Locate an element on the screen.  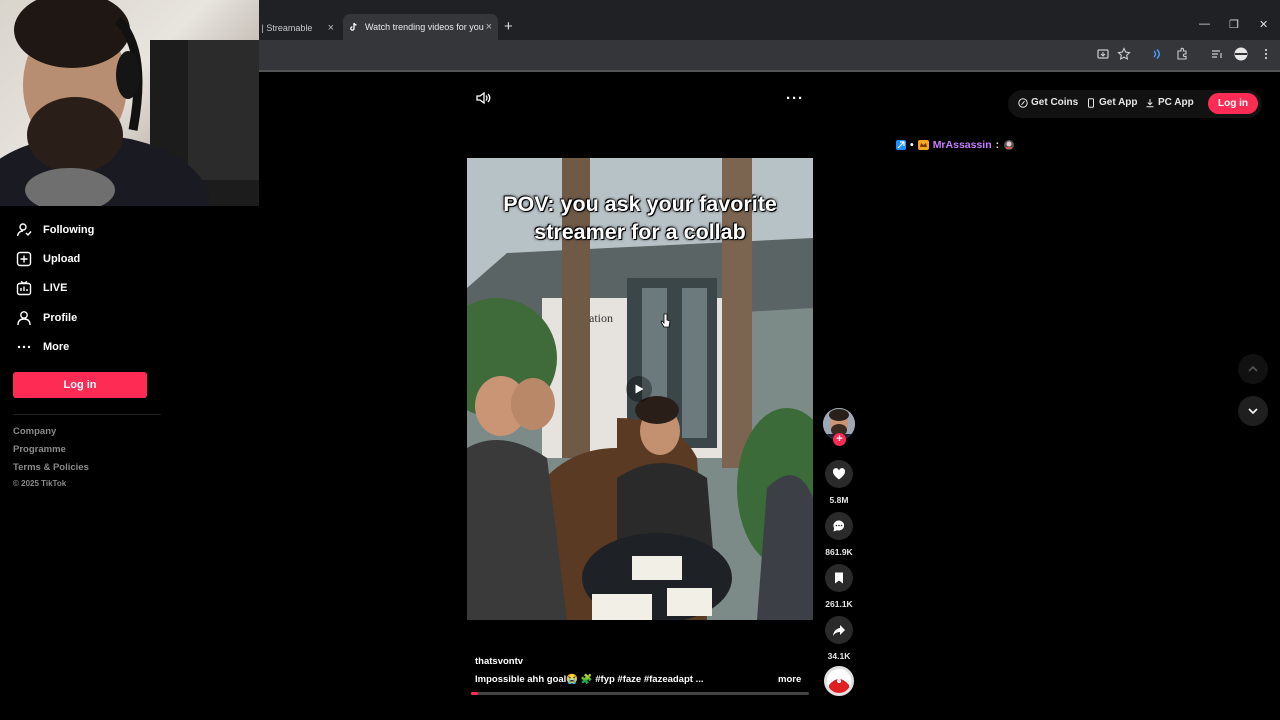
coin-icon is located at coordinates (1023, 102).